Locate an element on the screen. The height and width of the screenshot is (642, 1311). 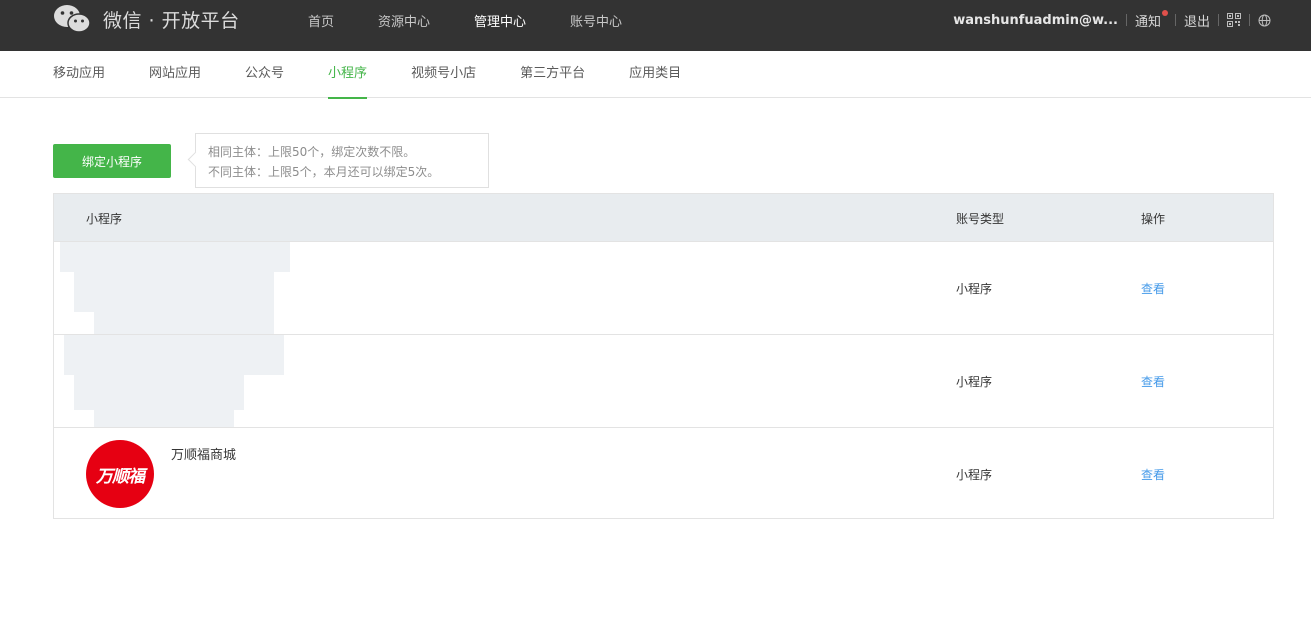
wechat-logo-icon is located at coordinates (72, 19).